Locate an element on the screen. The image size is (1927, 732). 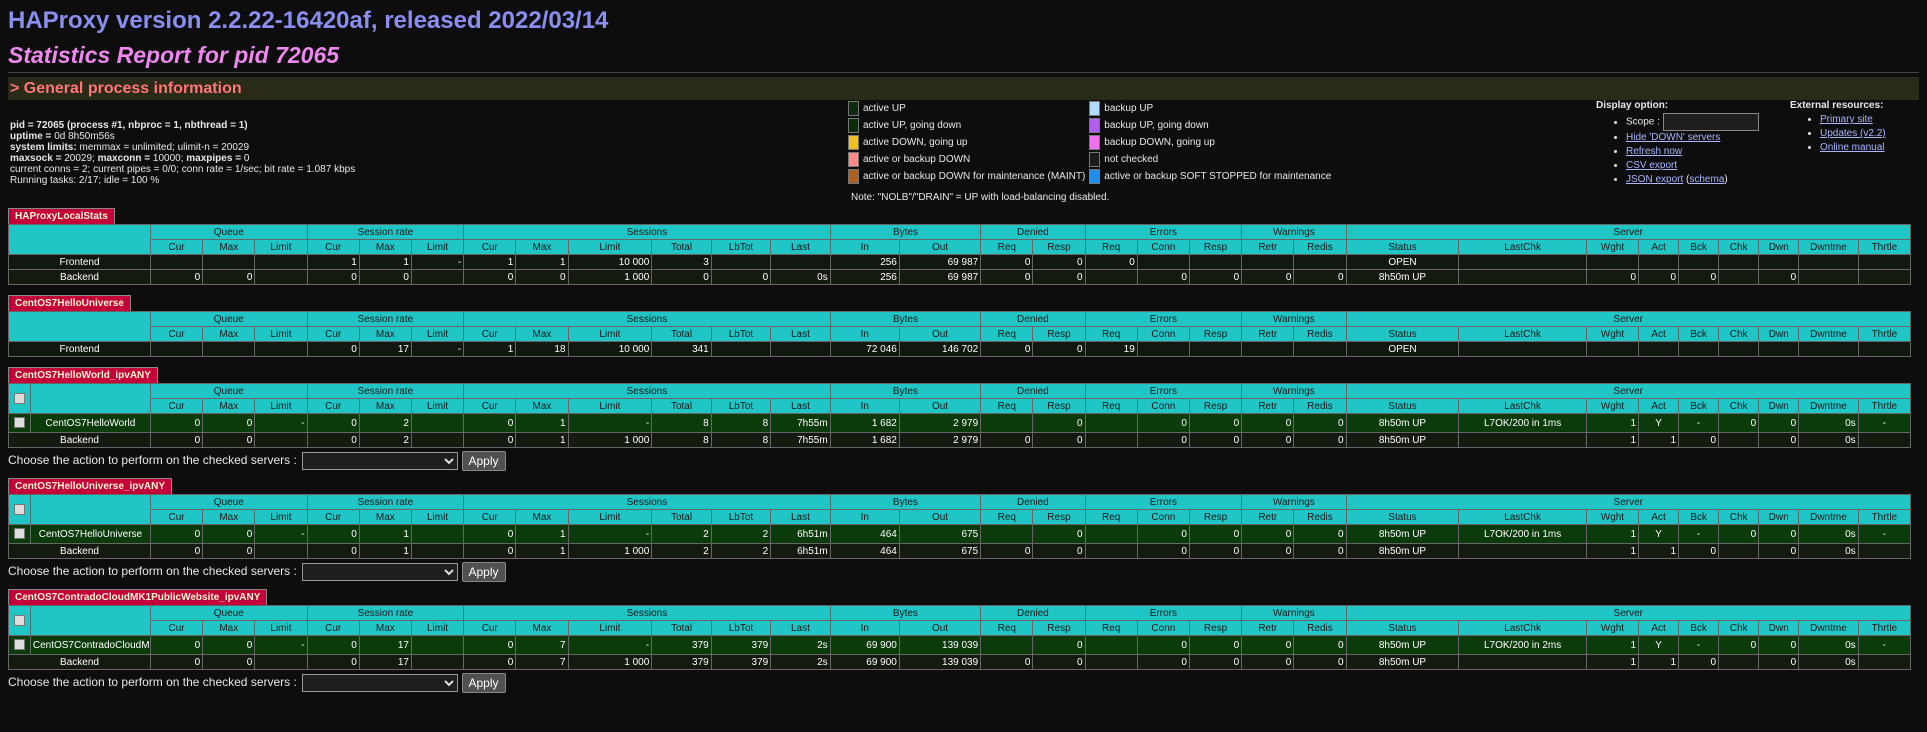
column-header: Wght is located at coordinates (1612, 334).